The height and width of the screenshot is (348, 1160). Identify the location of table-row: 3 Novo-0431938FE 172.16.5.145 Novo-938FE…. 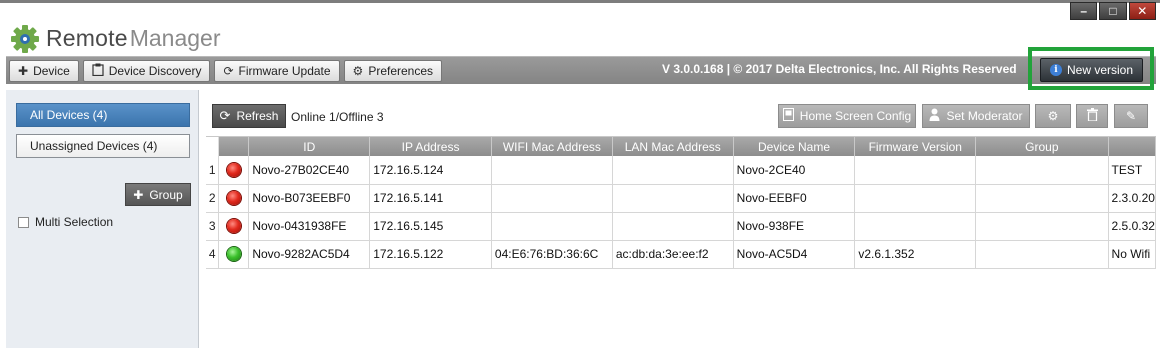
(681, 226).